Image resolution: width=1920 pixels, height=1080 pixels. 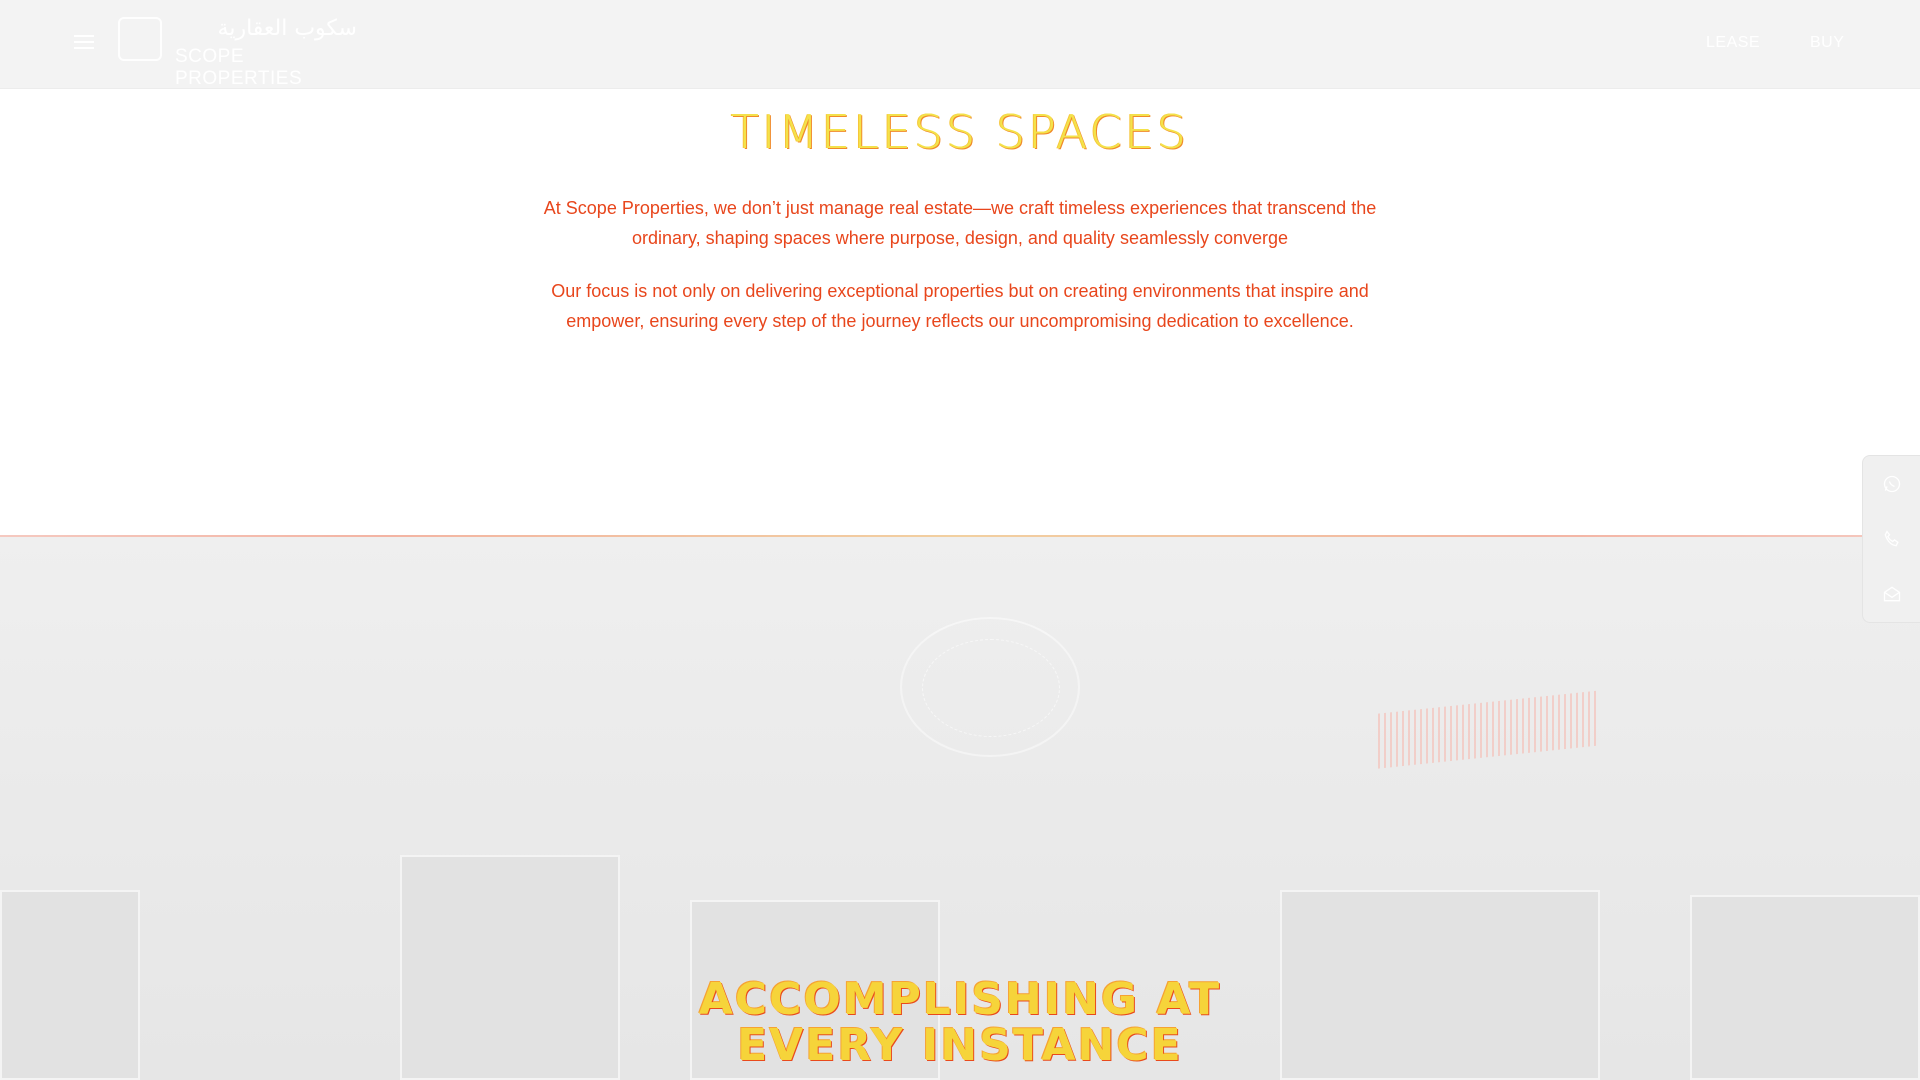 What do you see at coordinates (266, 68) in the screenshot?
I see `logo-english-text: SCOPE PROPERTIES` at bounding box center [266, 68].